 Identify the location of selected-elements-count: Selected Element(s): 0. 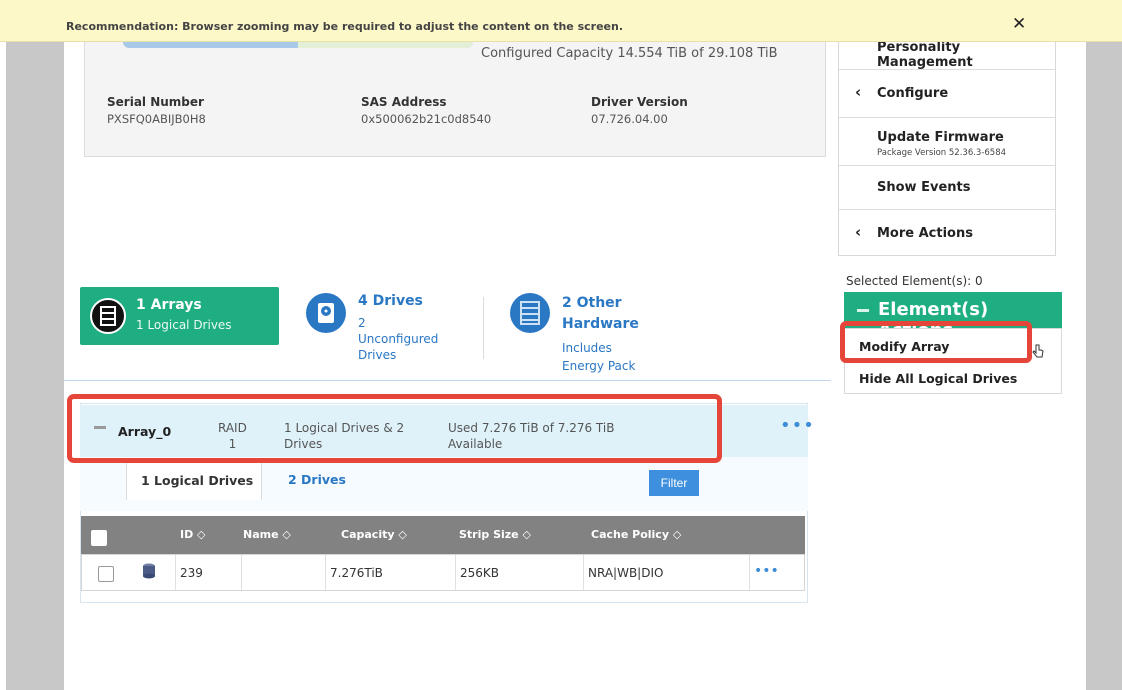
(914, 281).